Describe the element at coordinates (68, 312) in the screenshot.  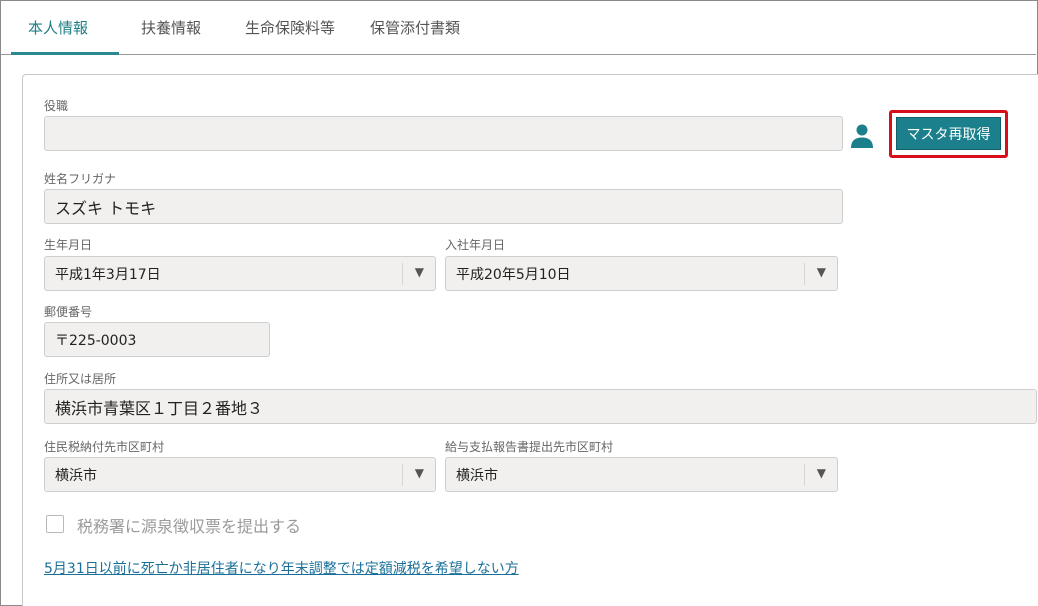
I see `postal-code-label: 郵便番号` at that location.